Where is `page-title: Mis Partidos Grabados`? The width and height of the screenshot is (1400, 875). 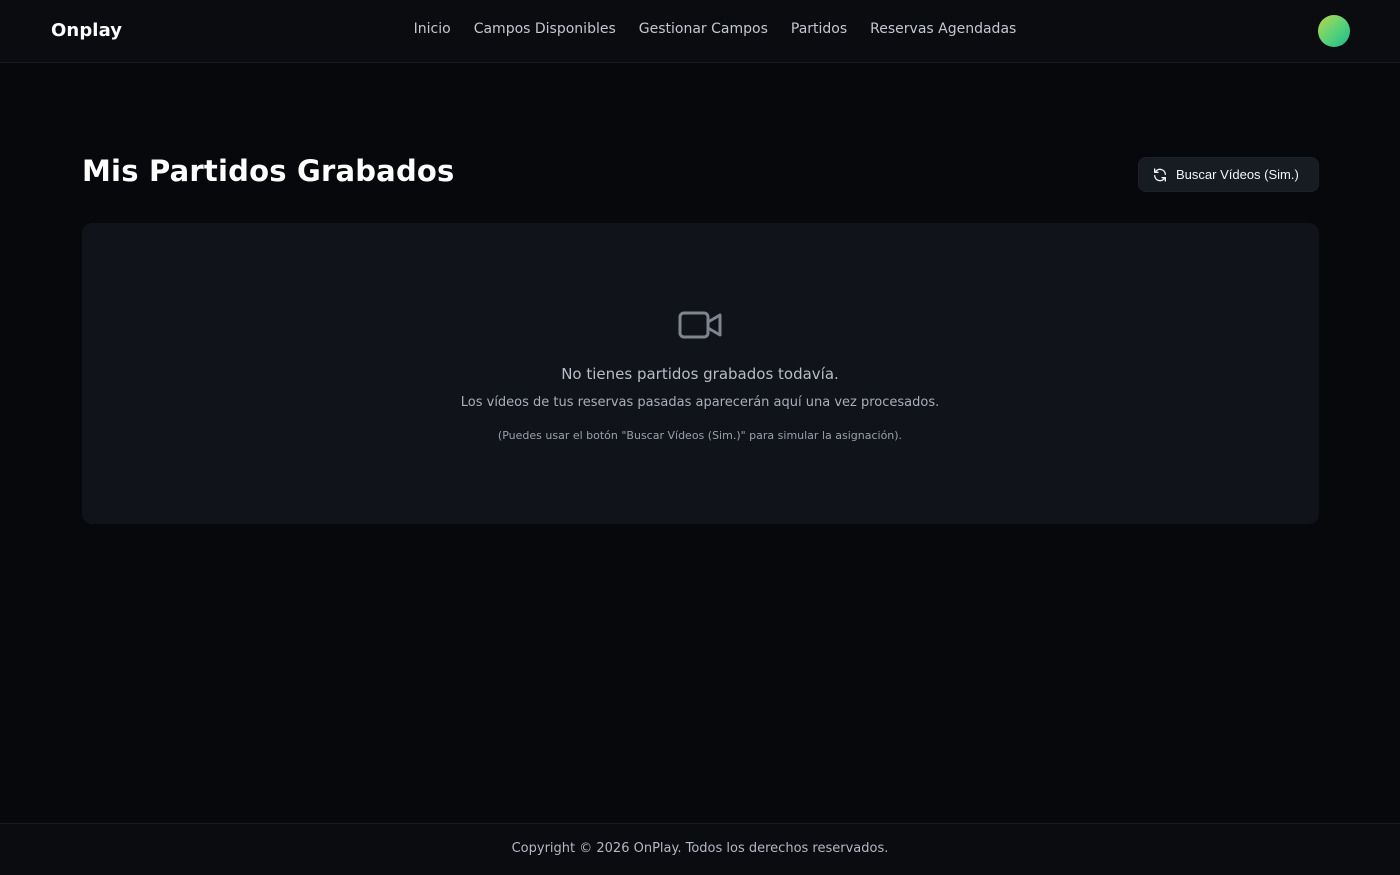
page-title: Mis Partidos Grabados is located at coordinates (268, 171).